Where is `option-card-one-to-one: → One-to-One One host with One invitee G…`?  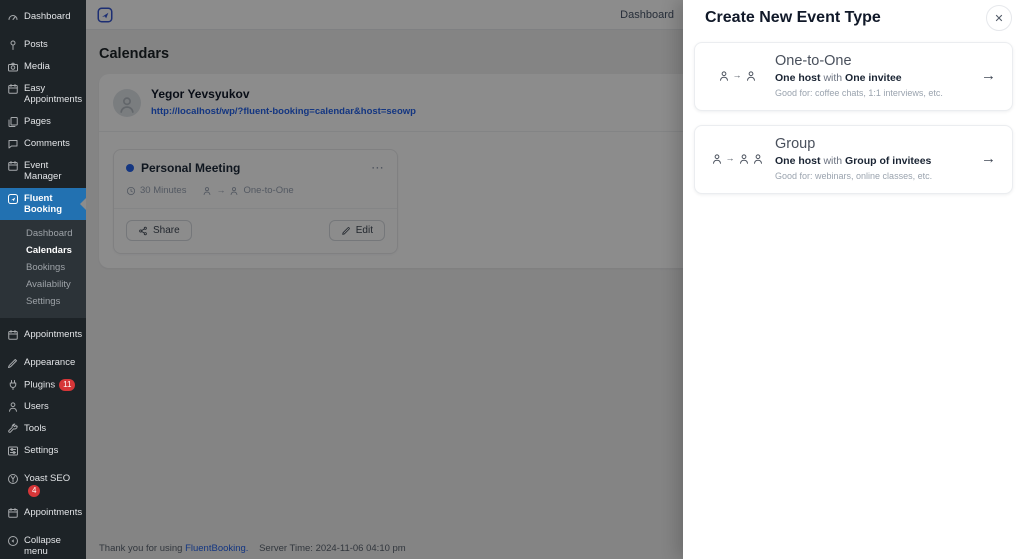
option-card-one-to-one: → One-to-One One host with One invitee G… is located at coordinates (853, 76).